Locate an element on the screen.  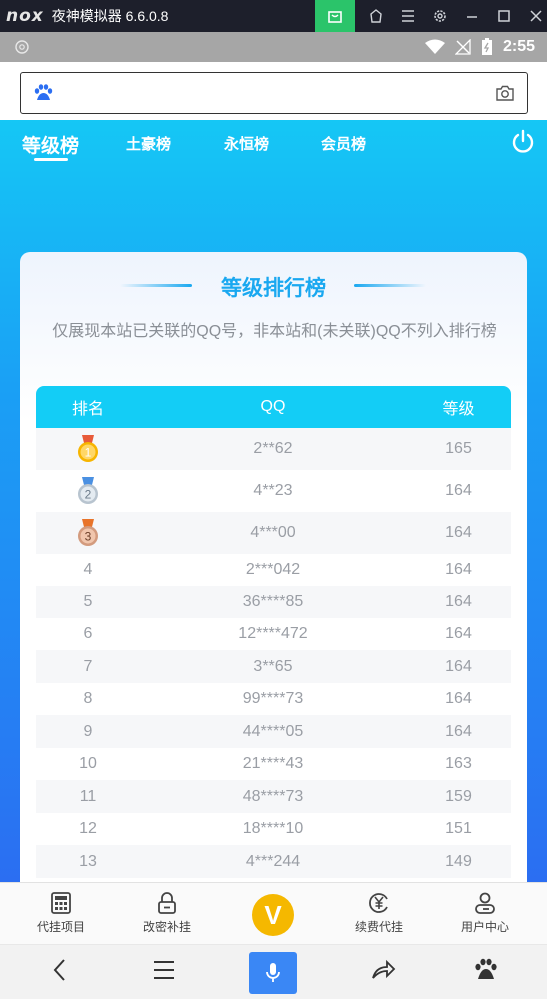
qq-cell: 3**65 is located at coordinates (273, 666).